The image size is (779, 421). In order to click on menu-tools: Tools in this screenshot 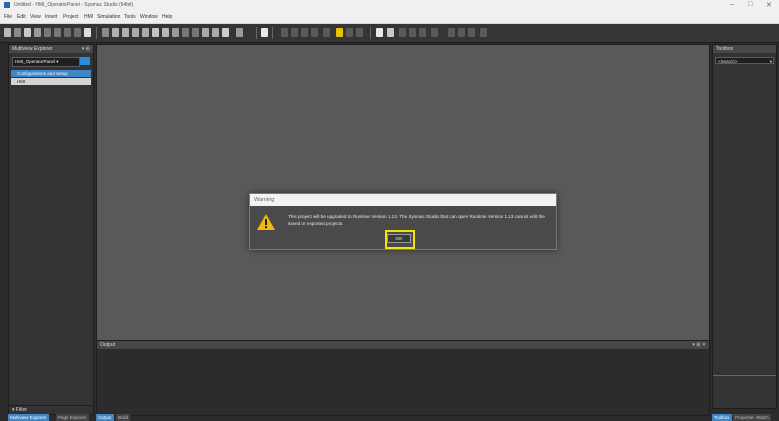, I will do `click(130, 17)`.